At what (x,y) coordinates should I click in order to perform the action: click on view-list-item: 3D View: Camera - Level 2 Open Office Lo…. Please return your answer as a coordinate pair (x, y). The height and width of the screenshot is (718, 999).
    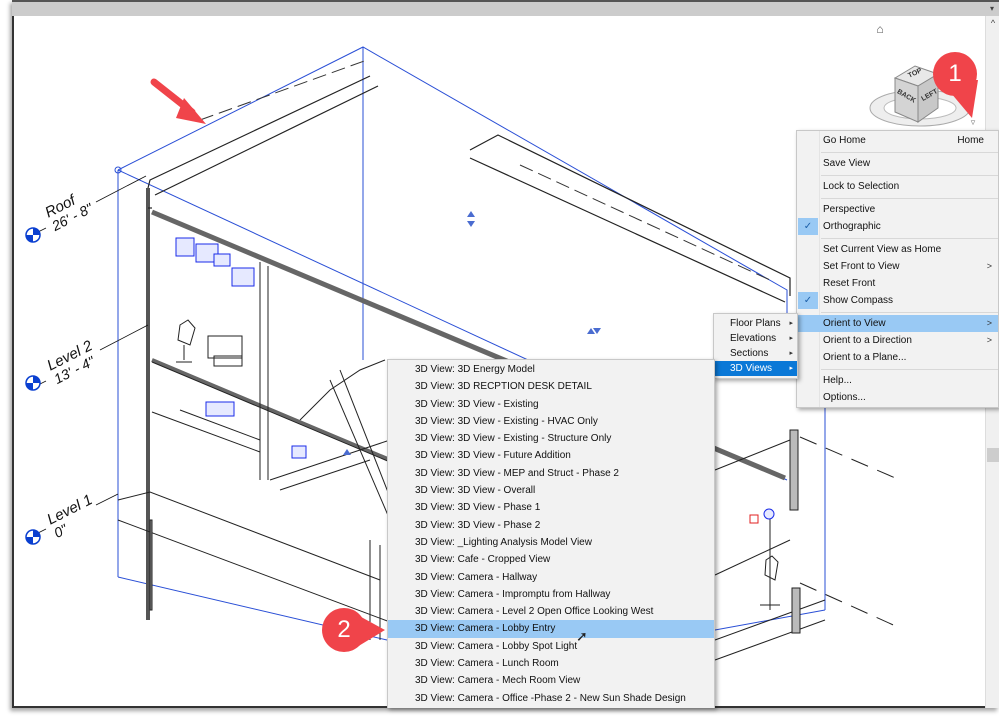
    Looking at the image, I should click on (551, 611).